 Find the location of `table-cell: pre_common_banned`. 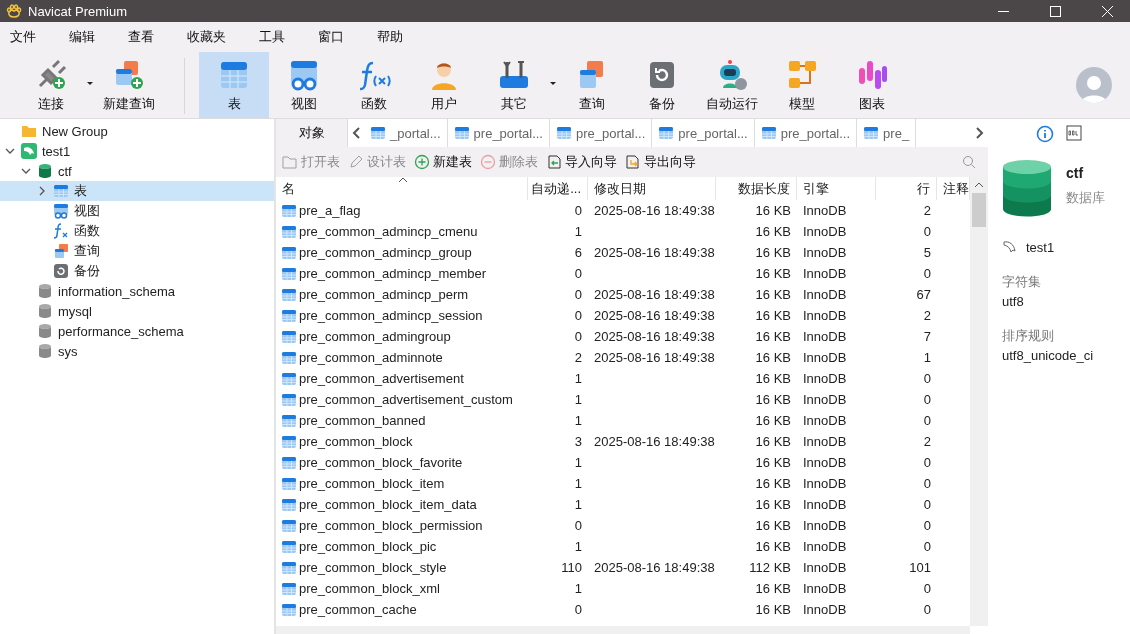

table-cell: pre_common_banned is located at coordinates (402, 420).